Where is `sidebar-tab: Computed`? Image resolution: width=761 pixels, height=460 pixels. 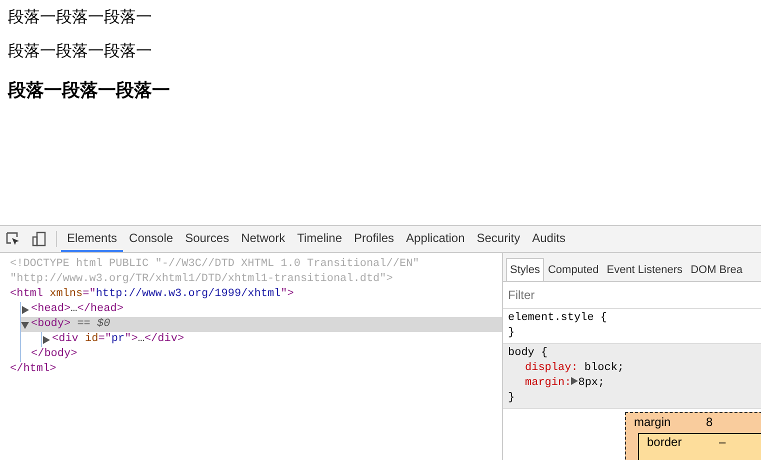 sidebar-tab: Computed is located at coordinates (573, 269).